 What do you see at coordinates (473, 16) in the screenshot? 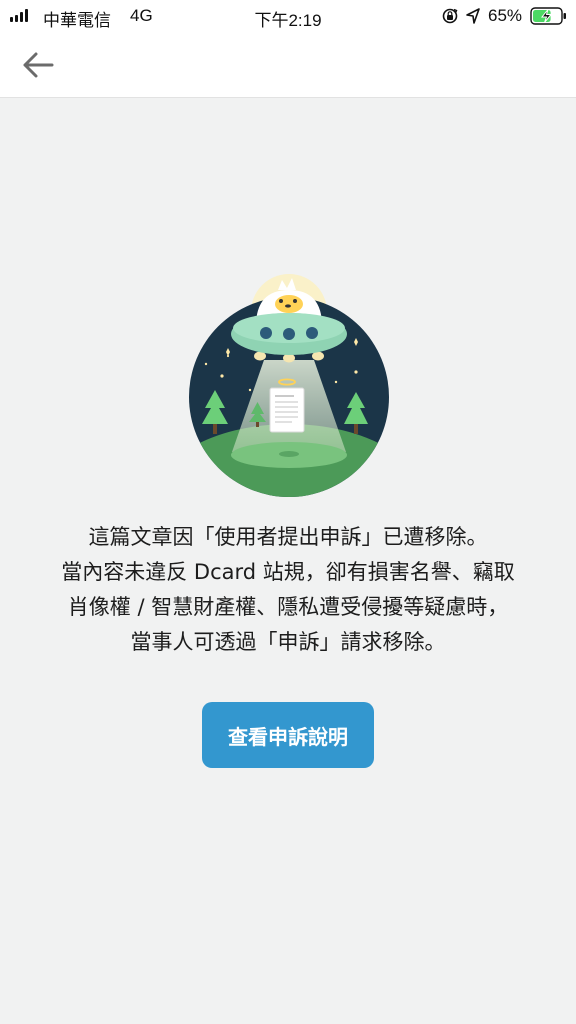
I see `location-arrow-icon` at bounding box center [473, 16].